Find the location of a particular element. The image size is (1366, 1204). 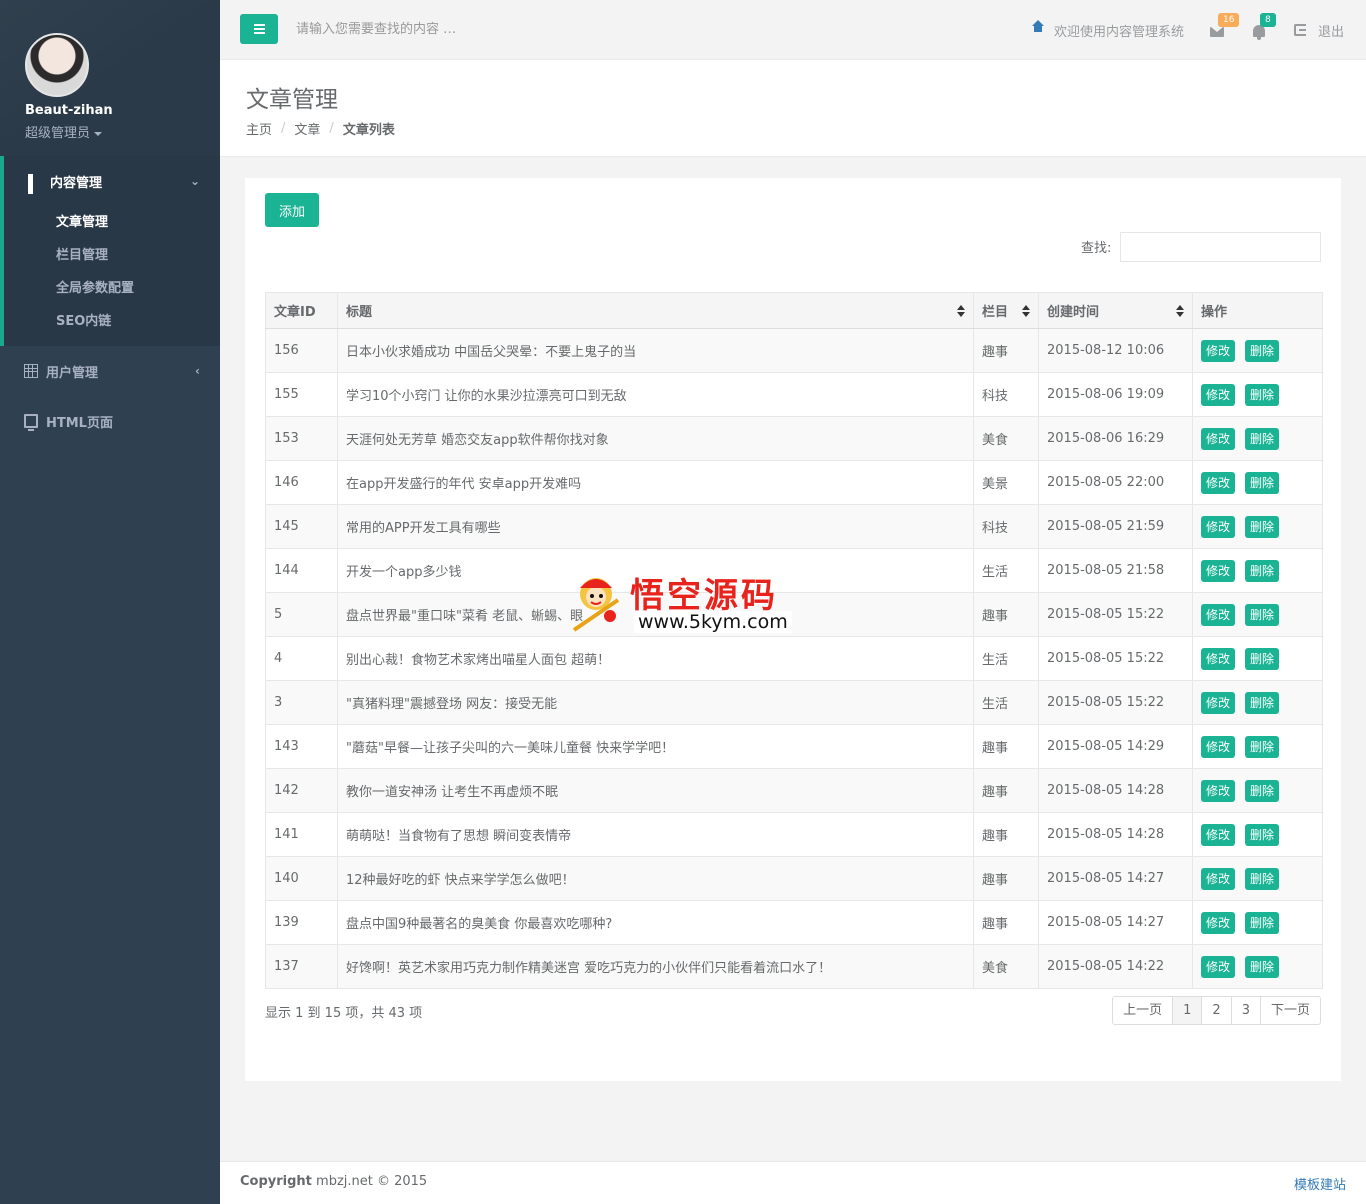

nav-item-content-management: 内容管理 ⌄ is located at coordinates (112, 181).